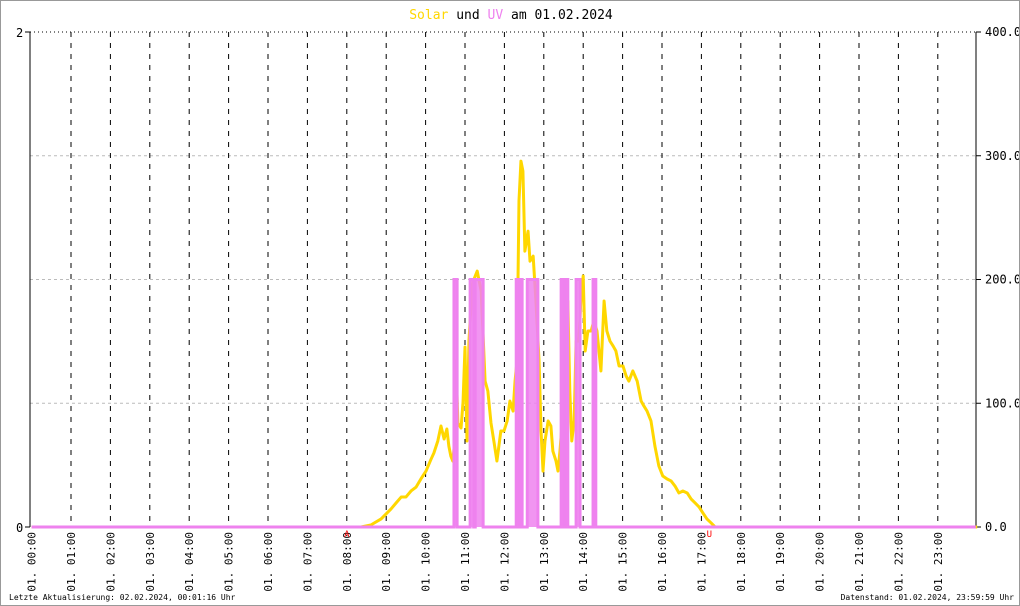  What do you see at coordinates (701, 562) in the screenshot?
I see `x-axis-tick-label: 01. 17:00` at bounding box center [701, 562].